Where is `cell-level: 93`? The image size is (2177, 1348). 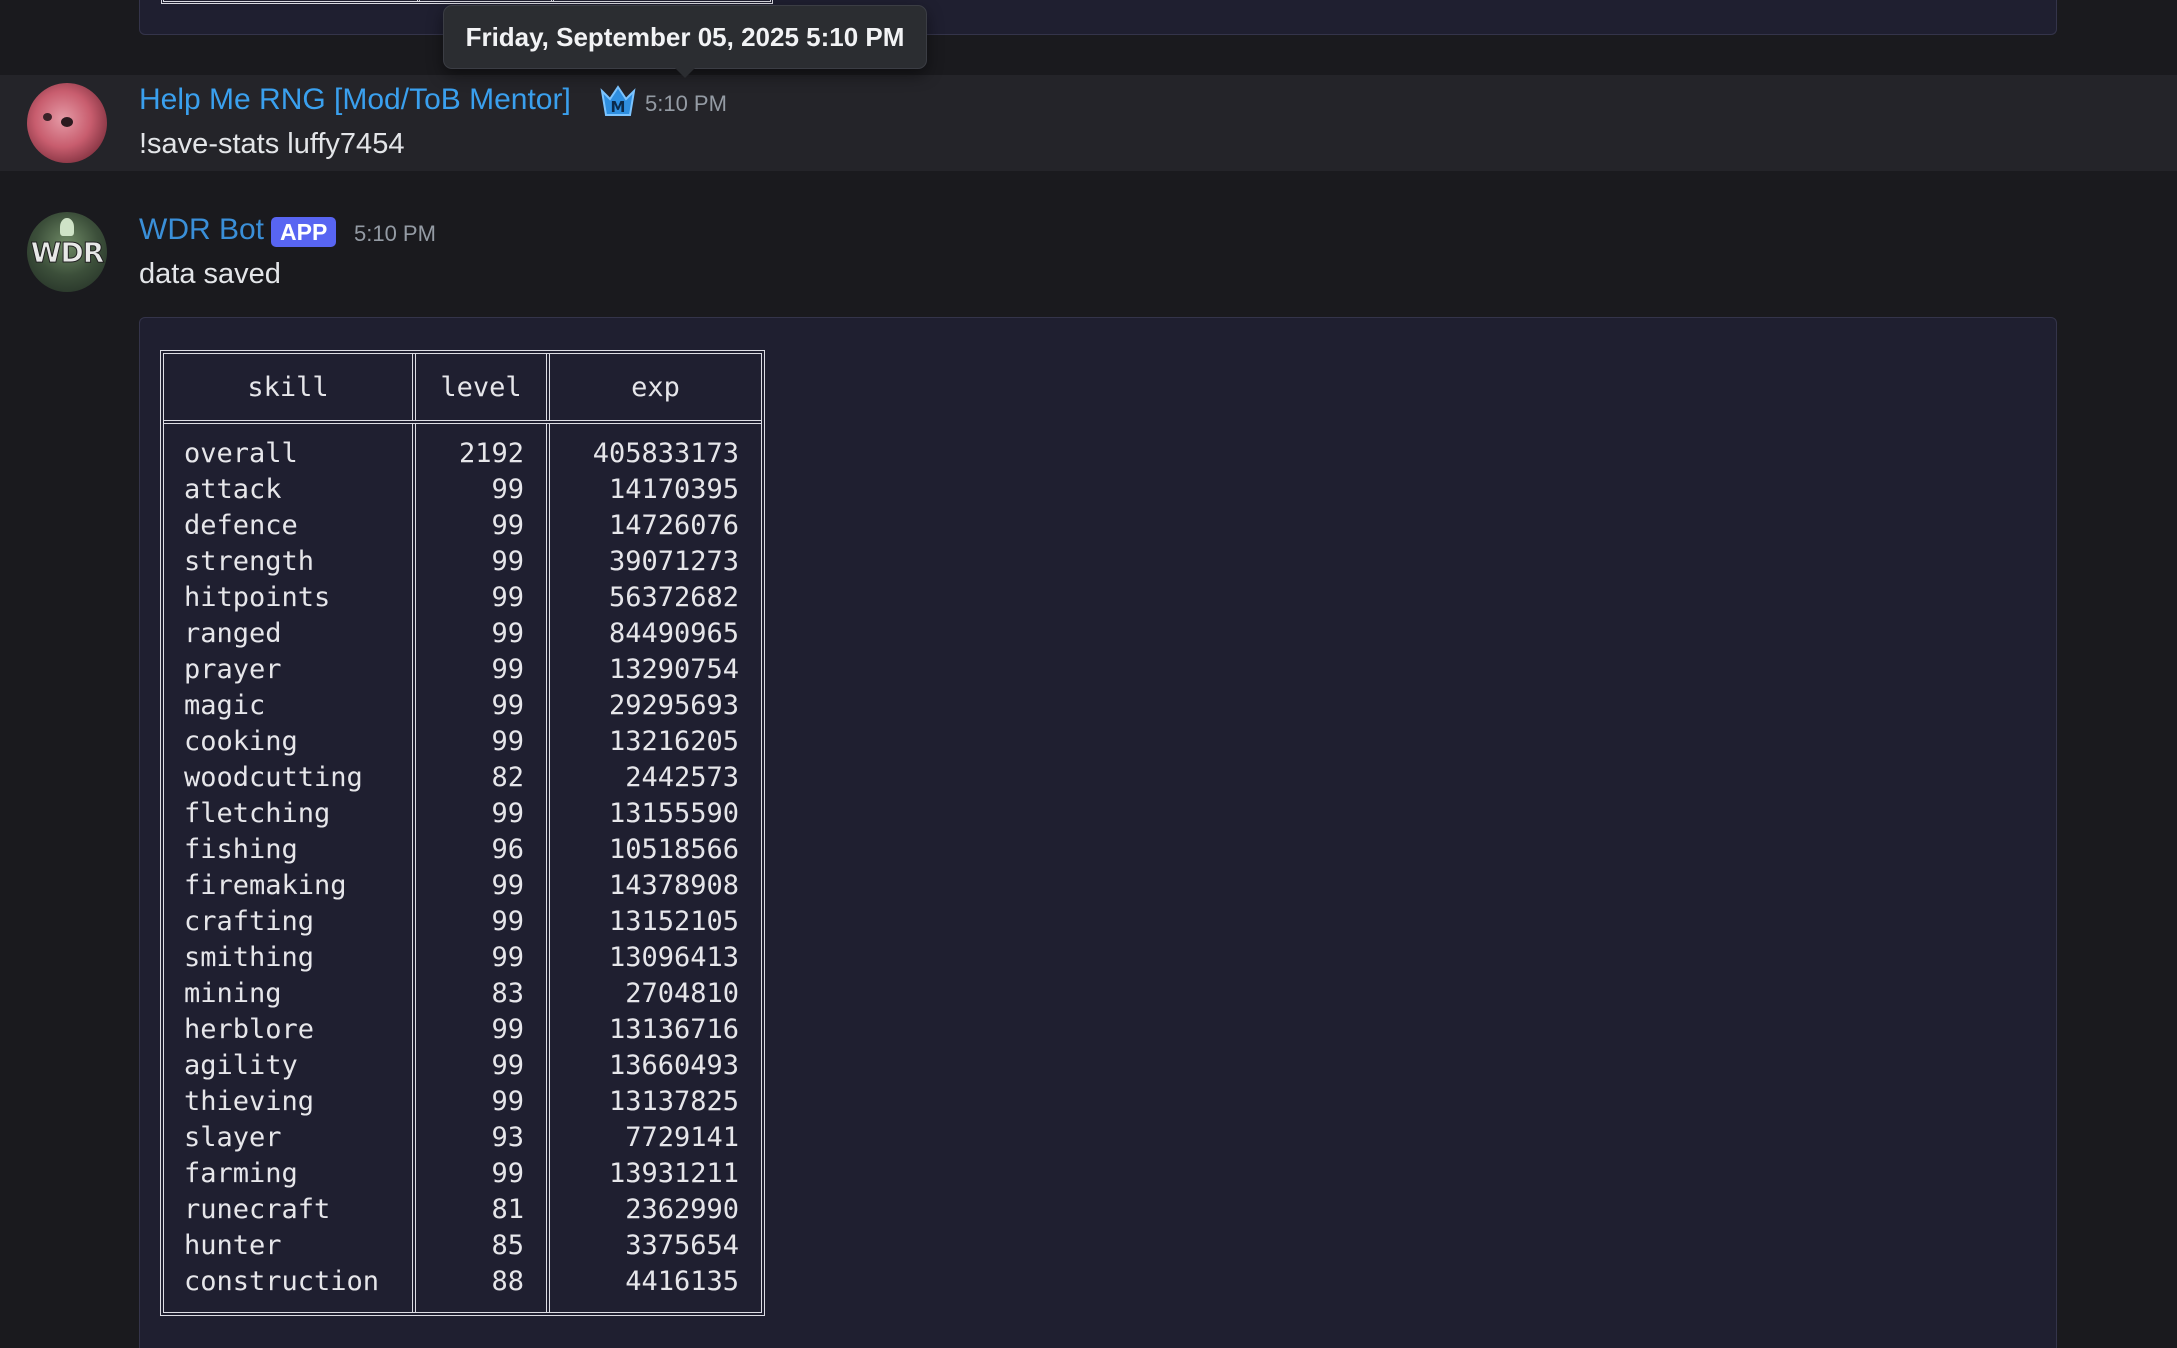 cell-level: 93 is located at coordinates (507, 1137).